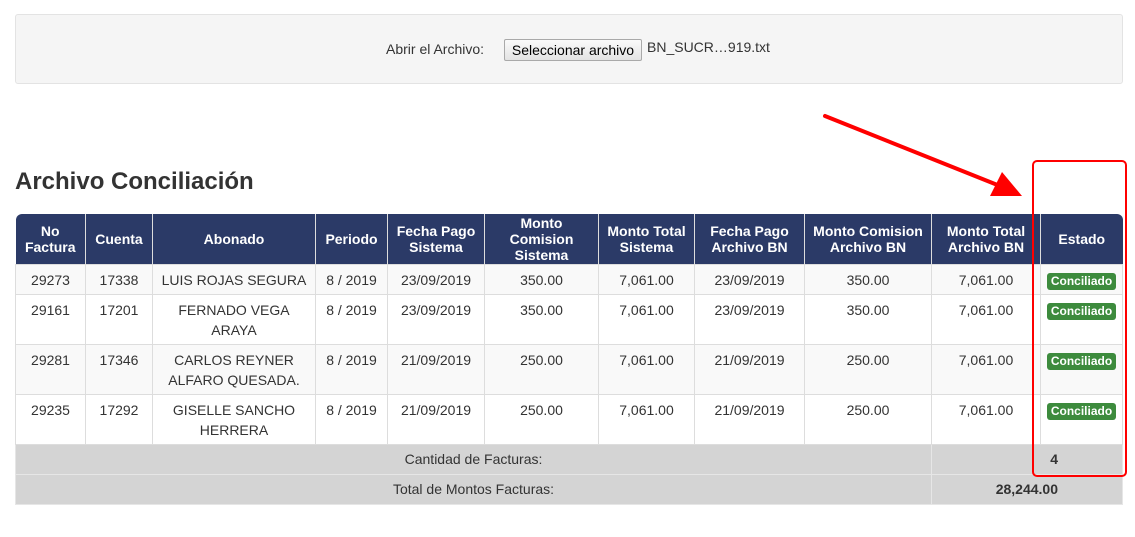 This screenshot has height=537, width=1135. Describe the element at coordinates (119, 319) in the screenshot. I see `cell-cuenta: 17201` at that location.